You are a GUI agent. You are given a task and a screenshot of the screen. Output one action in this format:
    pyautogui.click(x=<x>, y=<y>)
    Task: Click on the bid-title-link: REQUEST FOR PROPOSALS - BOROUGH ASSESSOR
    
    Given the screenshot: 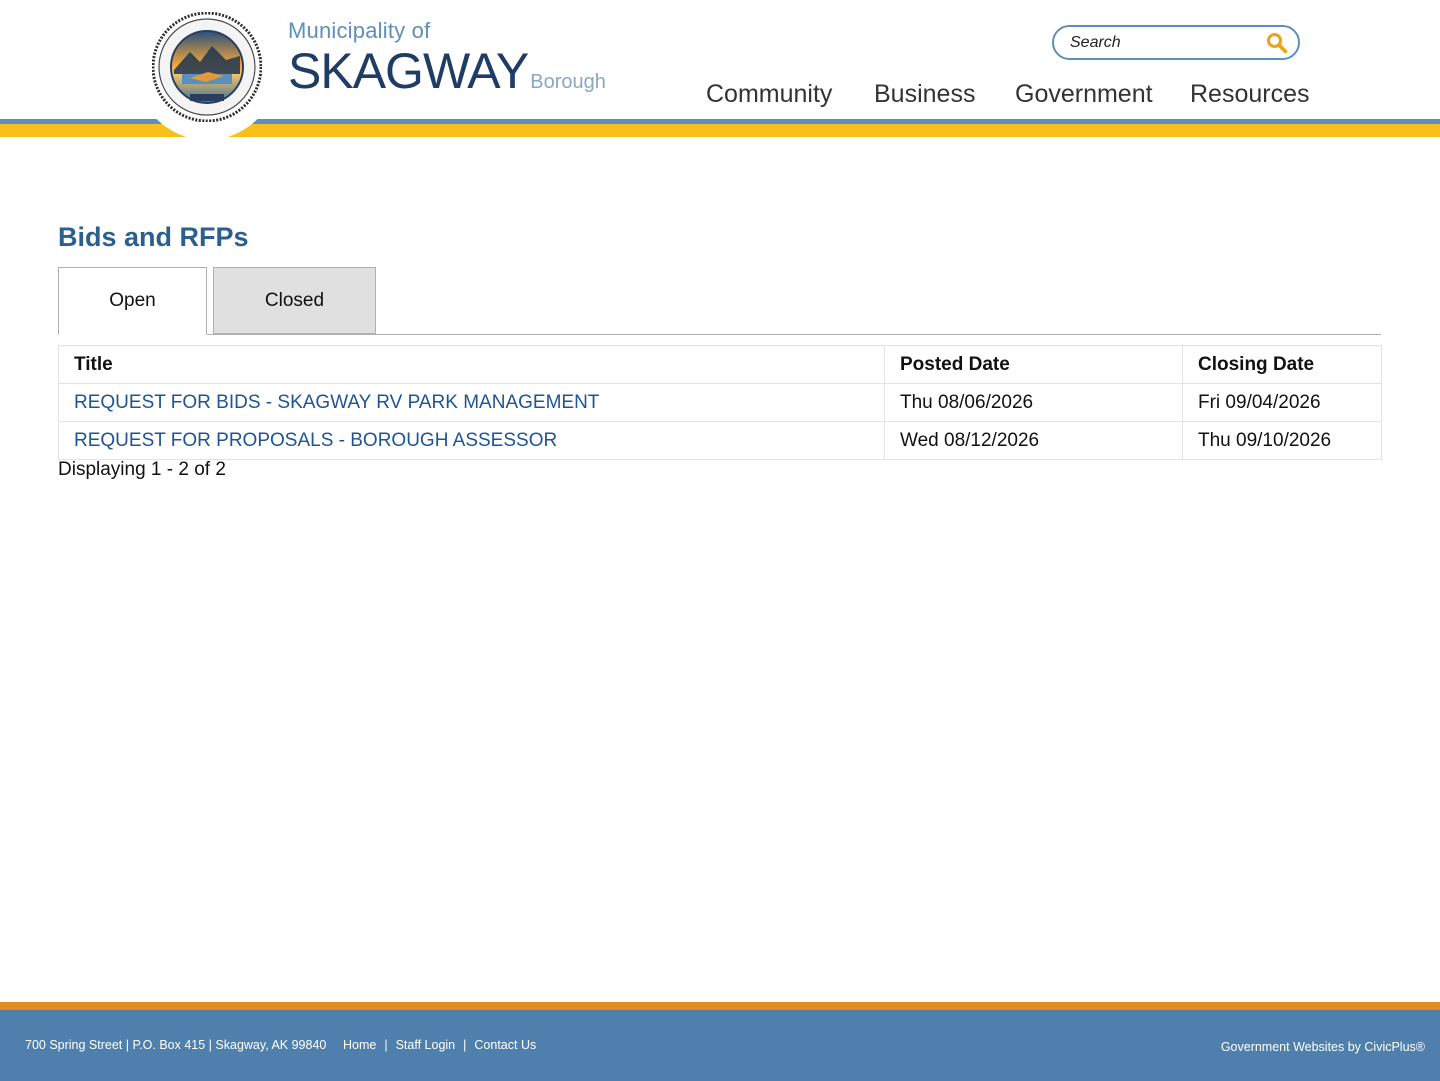 What is the action you would take?
    pyautogui.click(x=315, y=440)
    